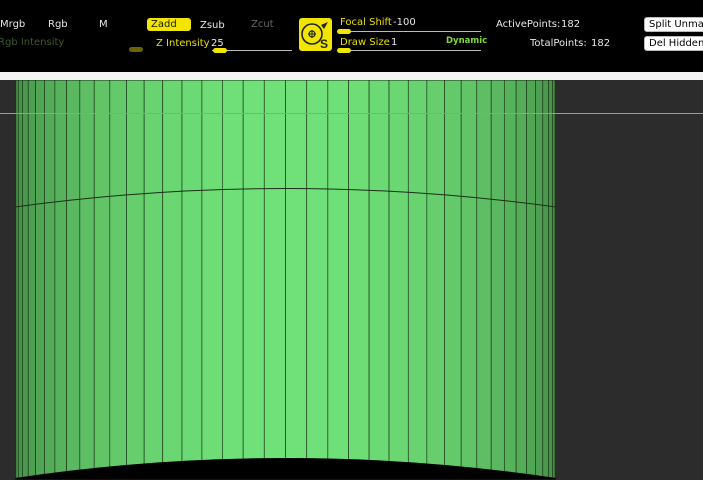  Describe the element at coordinates (558, 43) in the screenshot. I see `total-points-label: TotalPoints:` at that location.